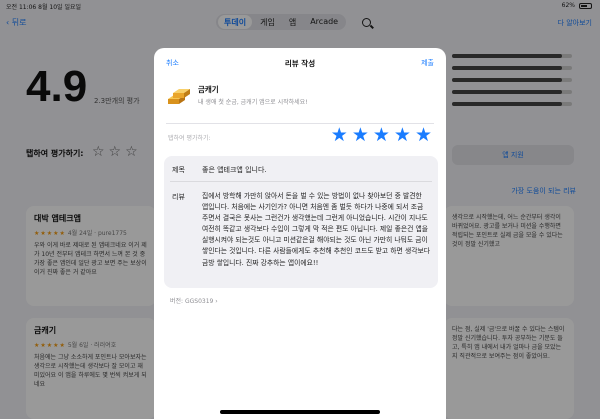 The height and width of the screenshot is (419, 600). I want to click on sheet-header: 리뷰 작성 취소 제출, so click(300, 63).